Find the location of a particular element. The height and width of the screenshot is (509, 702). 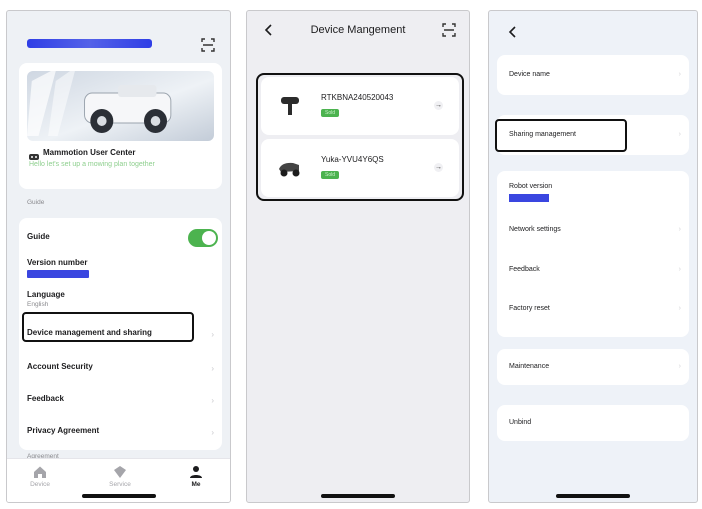

tab-me: Me is located at coordinates (196, 476).